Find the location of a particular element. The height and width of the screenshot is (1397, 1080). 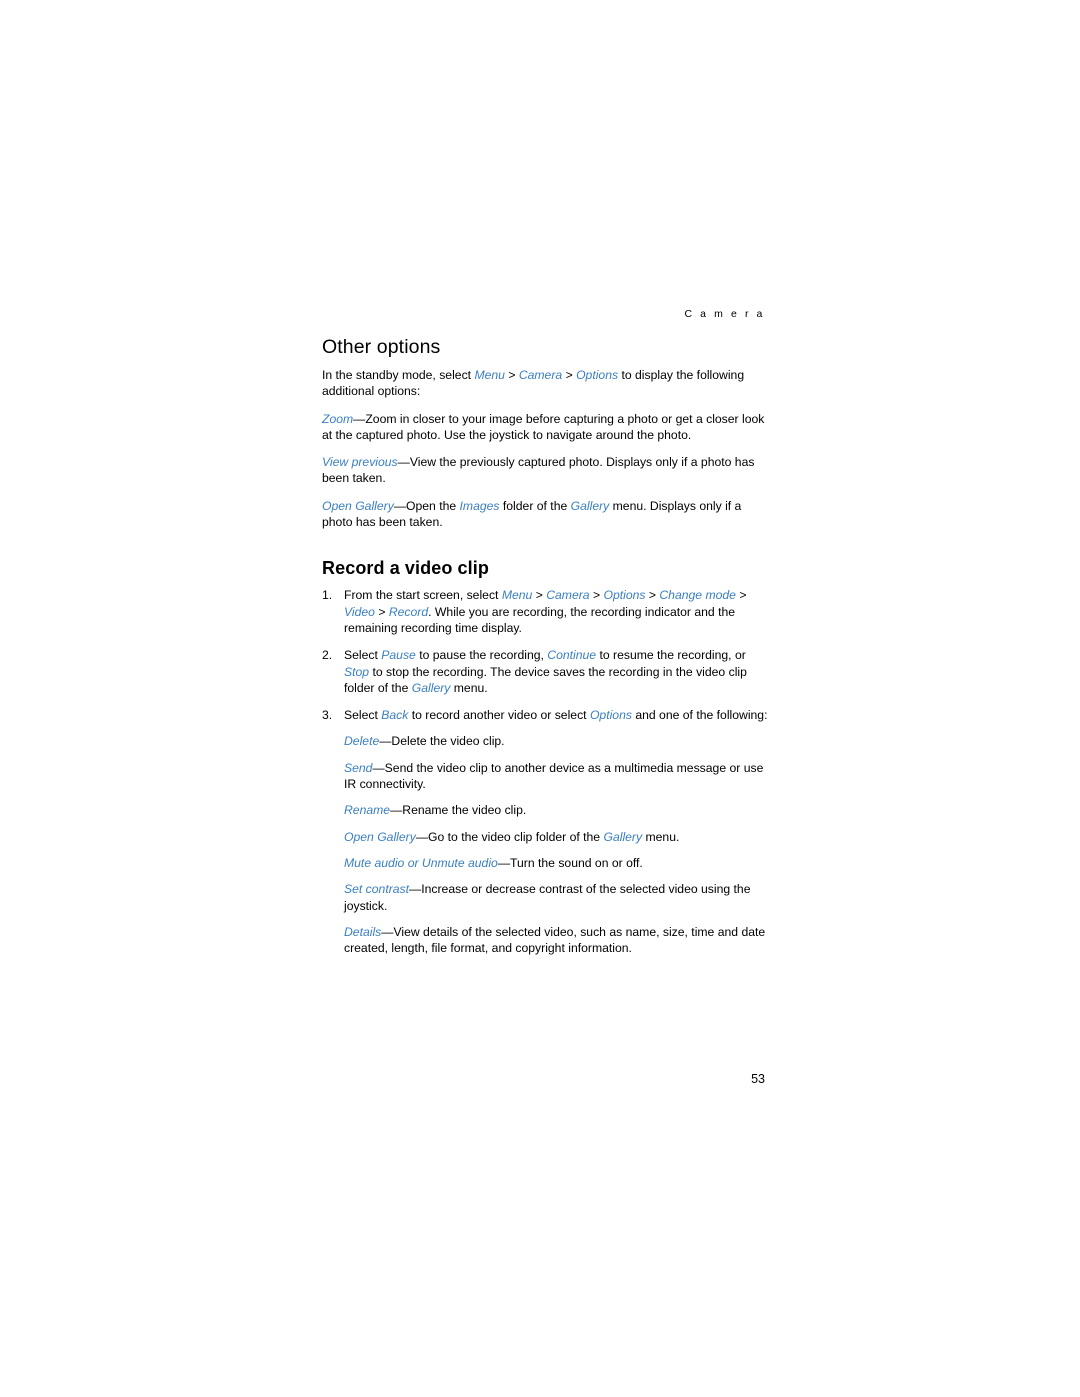

sep-2: > is located at coordinates (569, 375).